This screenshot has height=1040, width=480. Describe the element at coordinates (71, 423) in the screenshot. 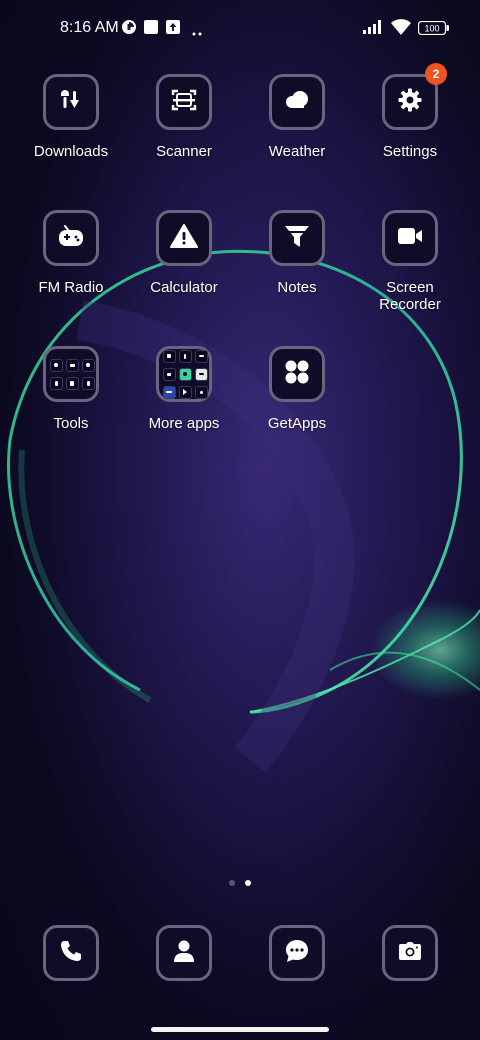

I see `app-label: Tools` at that location.